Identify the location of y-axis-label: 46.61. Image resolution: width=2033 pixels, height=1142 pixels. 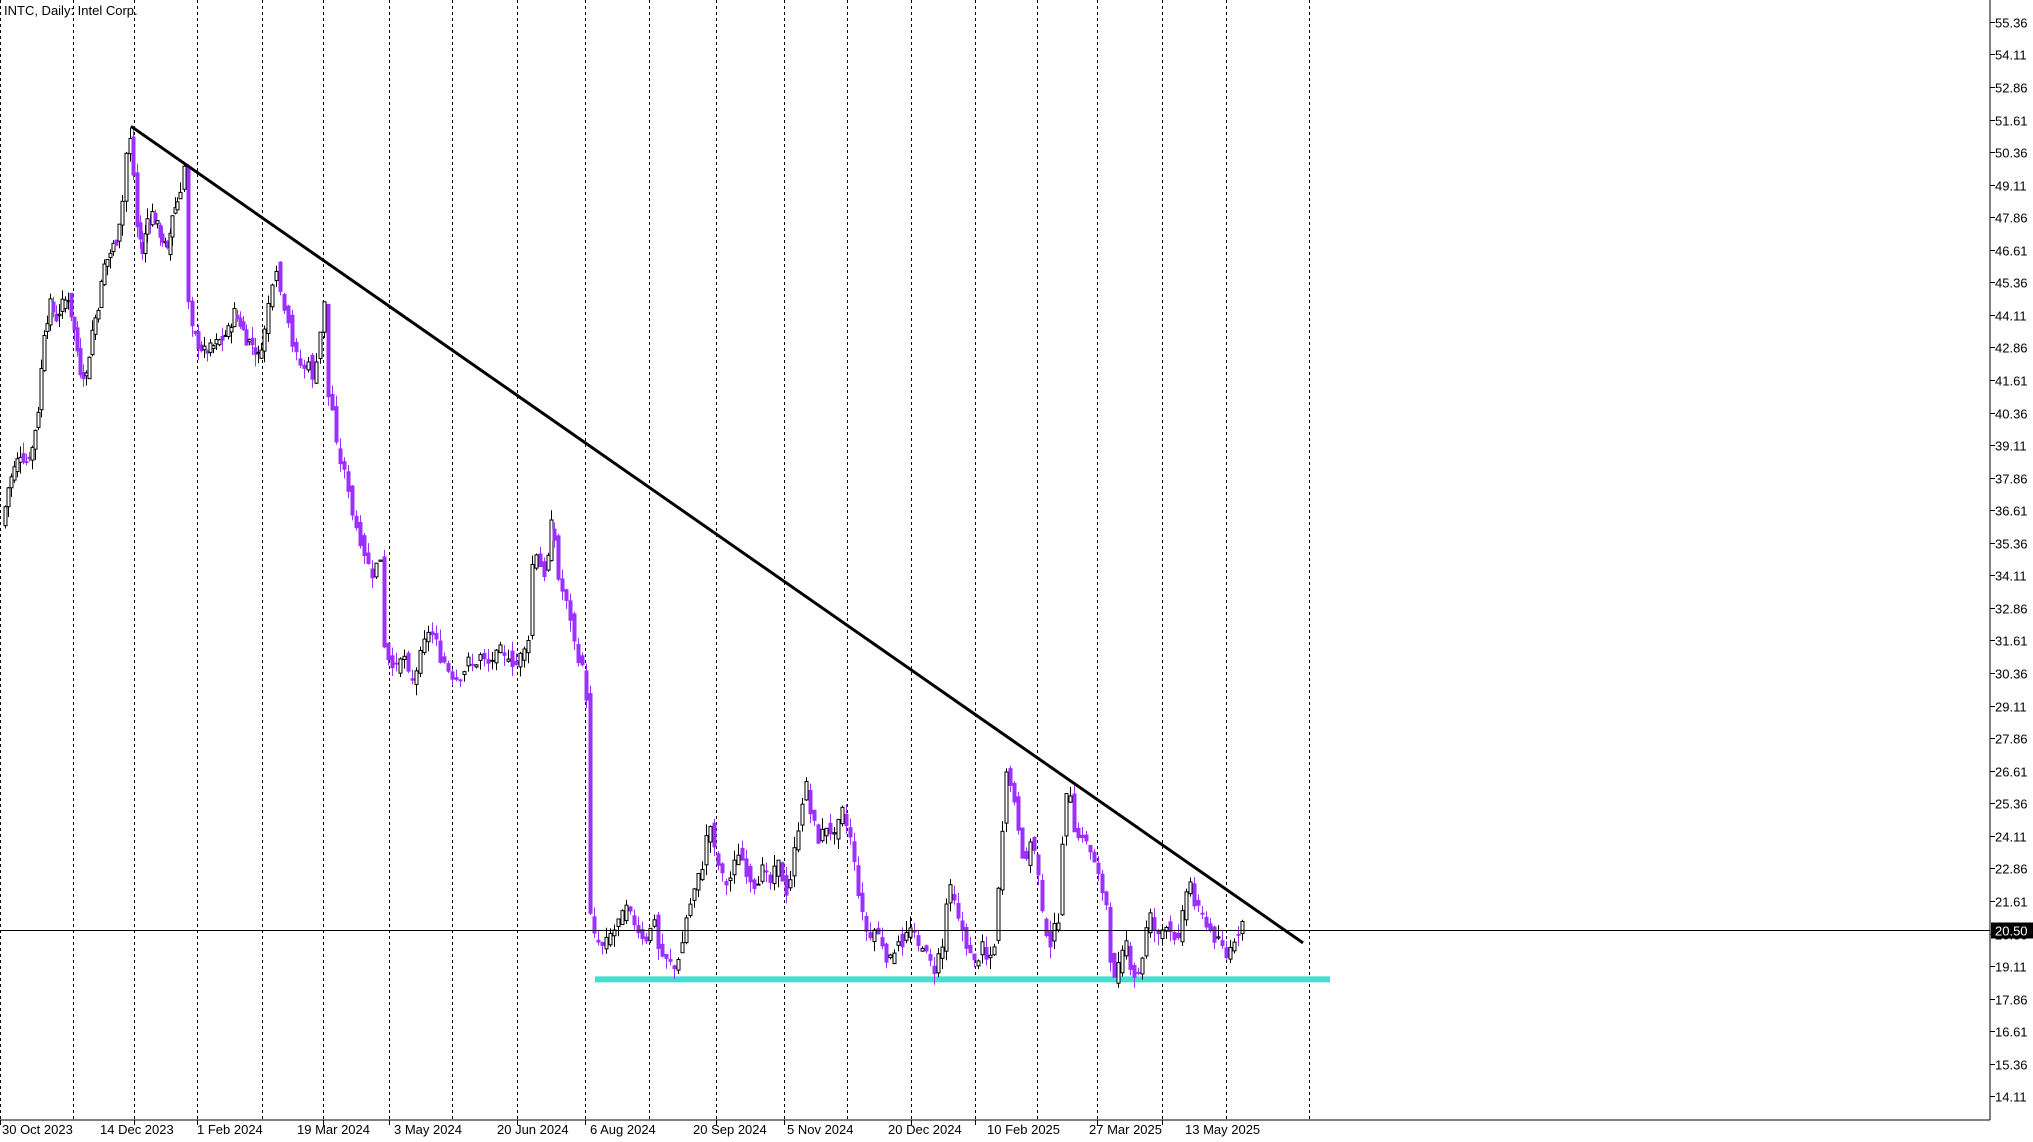
(2011, 251).